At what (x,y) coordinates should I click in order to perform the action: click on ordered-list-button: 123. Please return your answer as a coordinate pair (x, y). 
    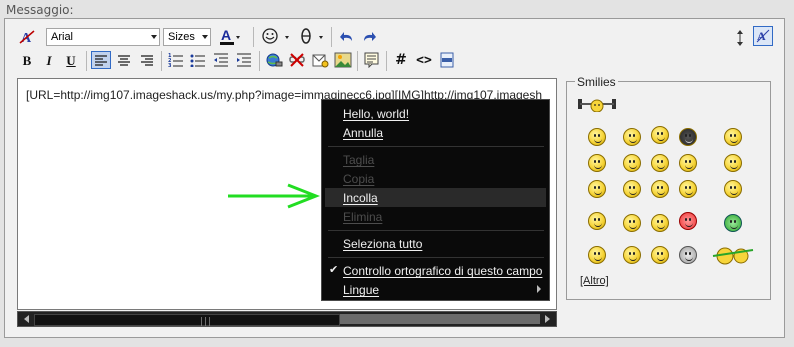
    Looking at the image, I should click on (176, 60).